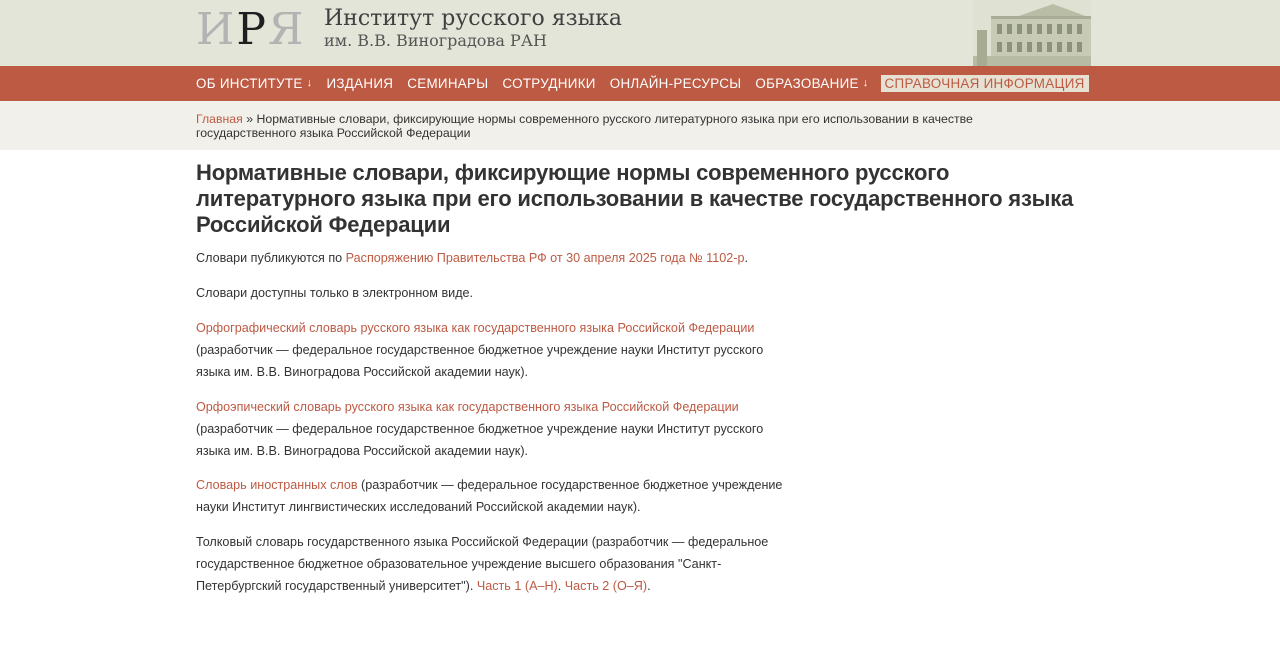 This screenshot has width=1280, height=645. What do you see at coordinates (216, 29) in the screenshot?
I see `logo-letter: И` at bounding box center [216, 29].